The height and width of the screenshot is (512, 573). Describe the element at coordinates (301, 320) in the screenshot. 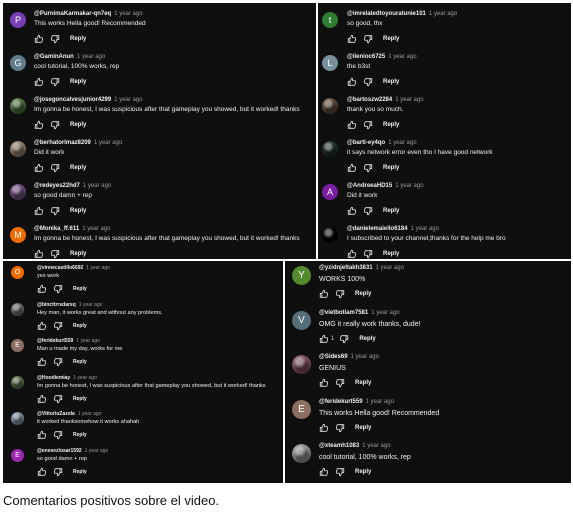

I see `avatar: V` at that location.